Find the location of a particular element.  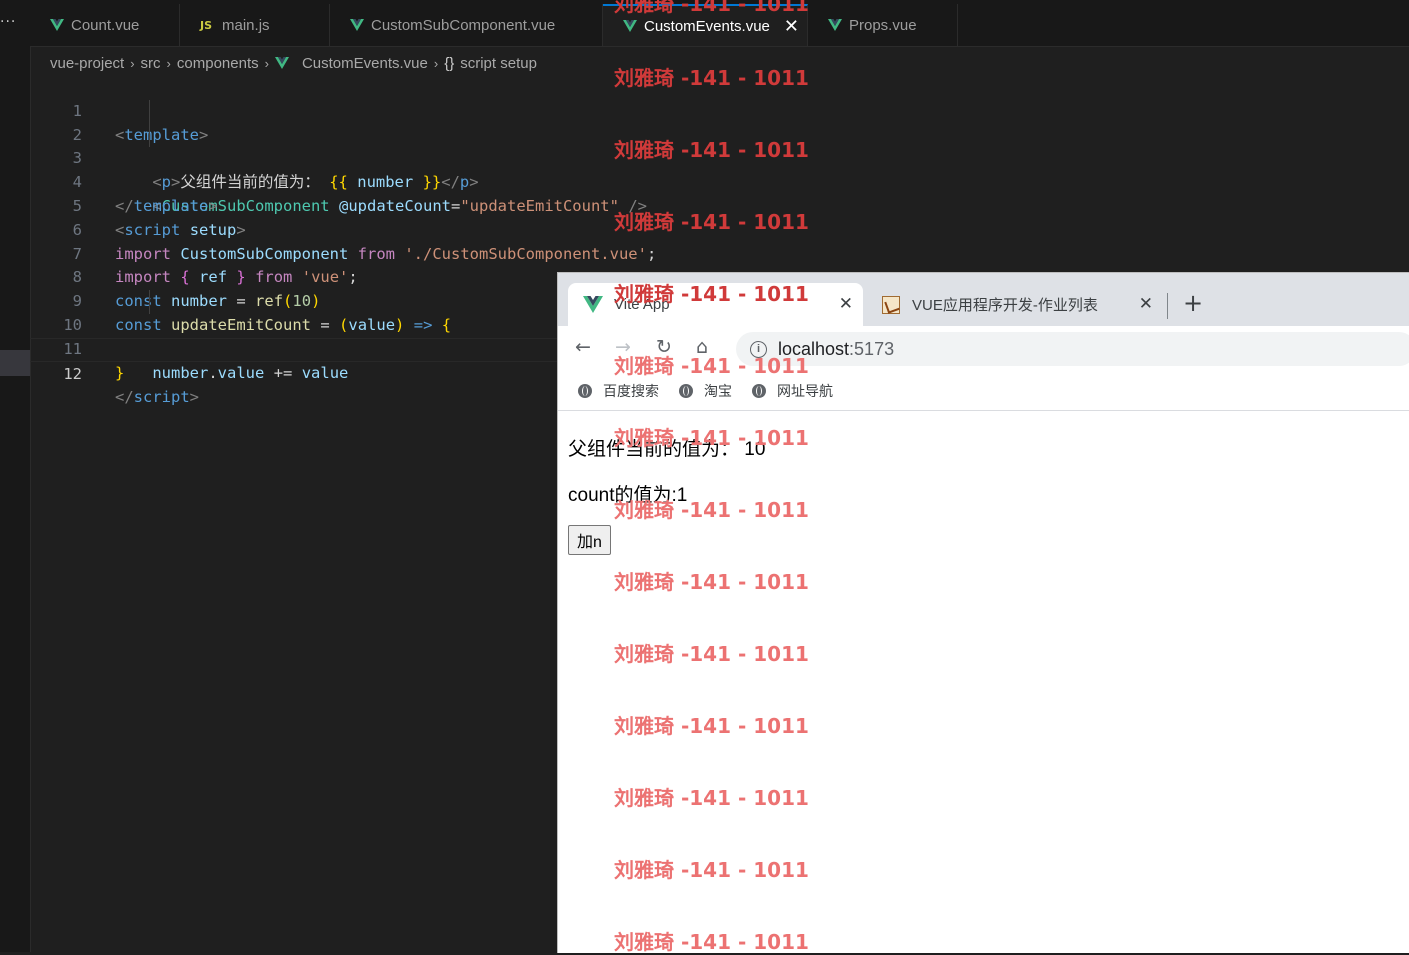

tab-label: Count.vue is located at coordinates (105, 25).